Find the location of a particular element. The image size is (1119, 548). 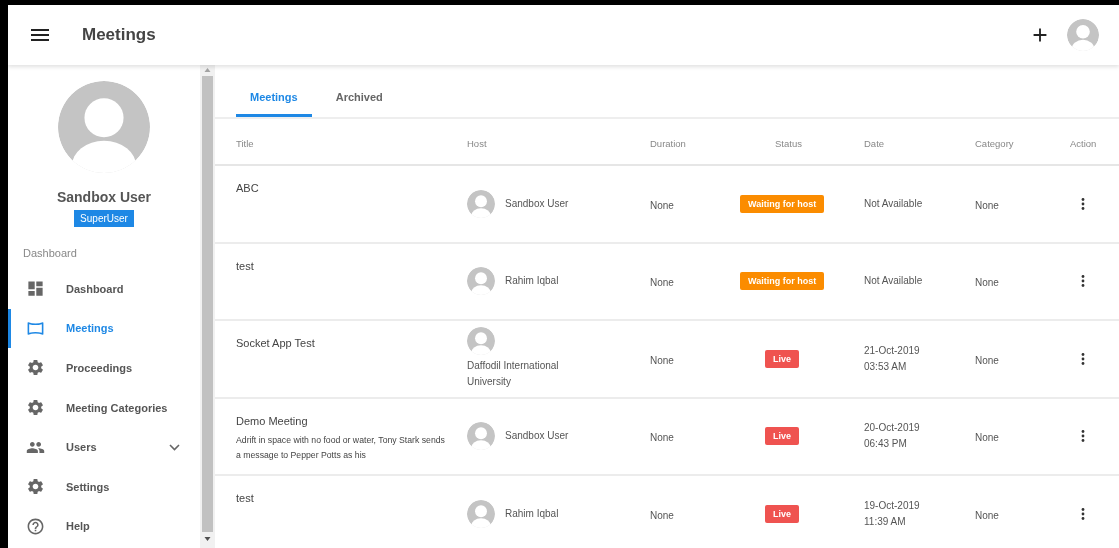

time-text: 11:39 AM is located at coordinates (885, 521).